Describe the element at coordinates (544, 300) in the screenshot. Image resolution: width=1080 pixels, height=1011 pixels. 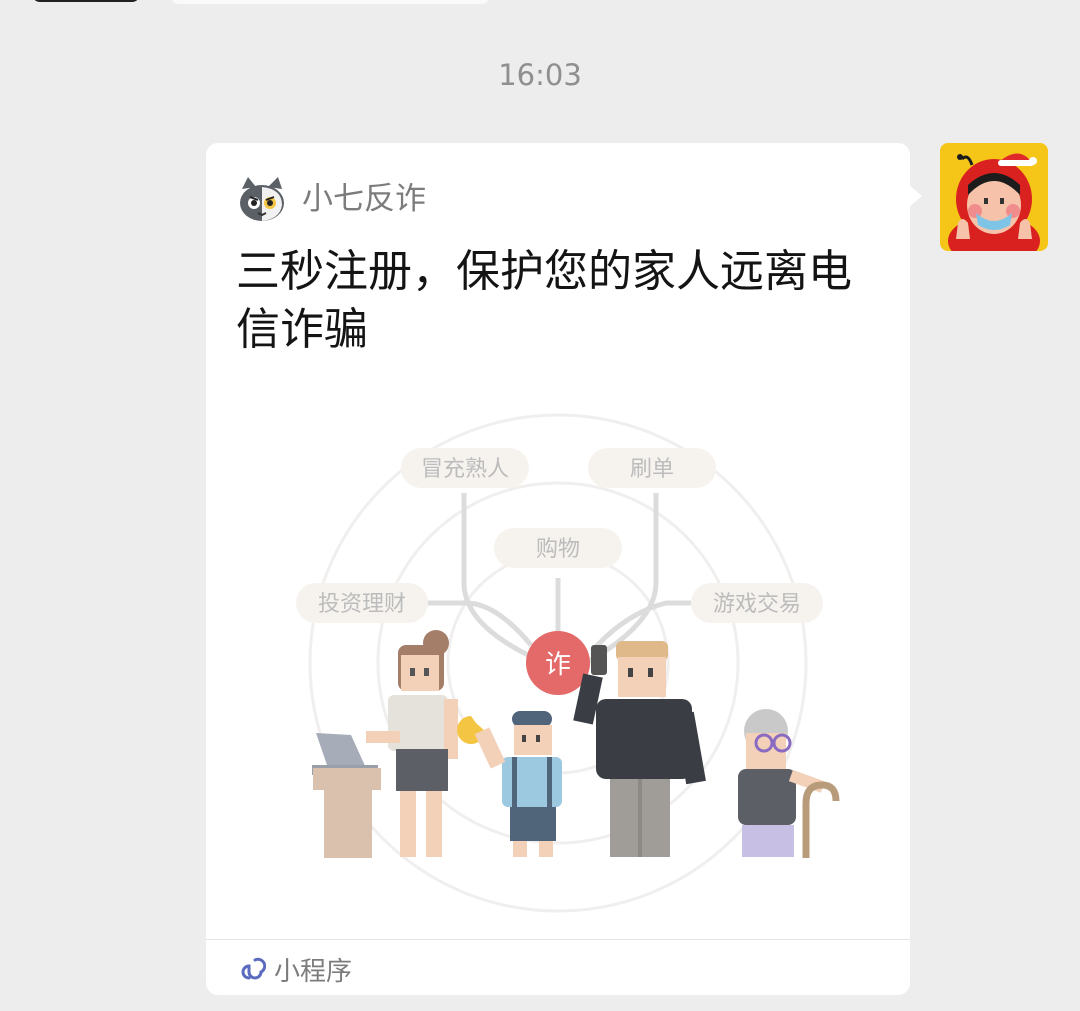
I see `card-title: 三秒注册，保护您的家人远离电信诈骗` at that location.